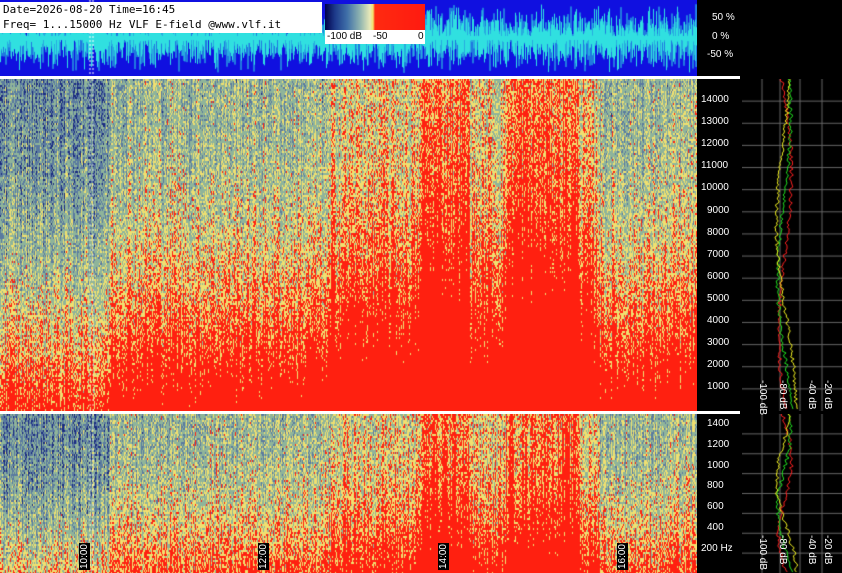 The width and height of the screenshot is (842, 573). I want to click on colorbar-ticks: -100 dB -50 0, so click(375, 37).